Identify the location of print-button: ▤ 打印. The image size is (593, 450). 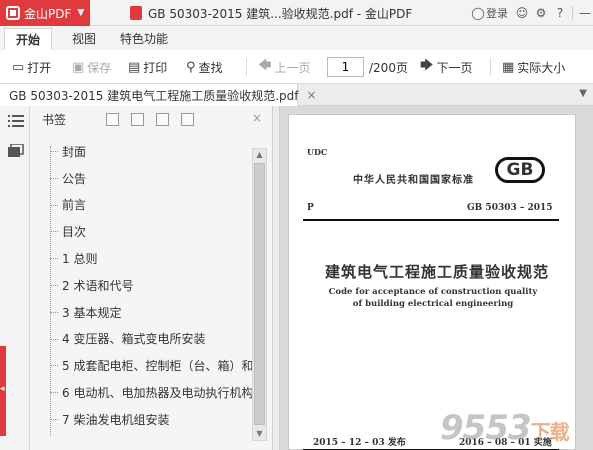
(147, 67).